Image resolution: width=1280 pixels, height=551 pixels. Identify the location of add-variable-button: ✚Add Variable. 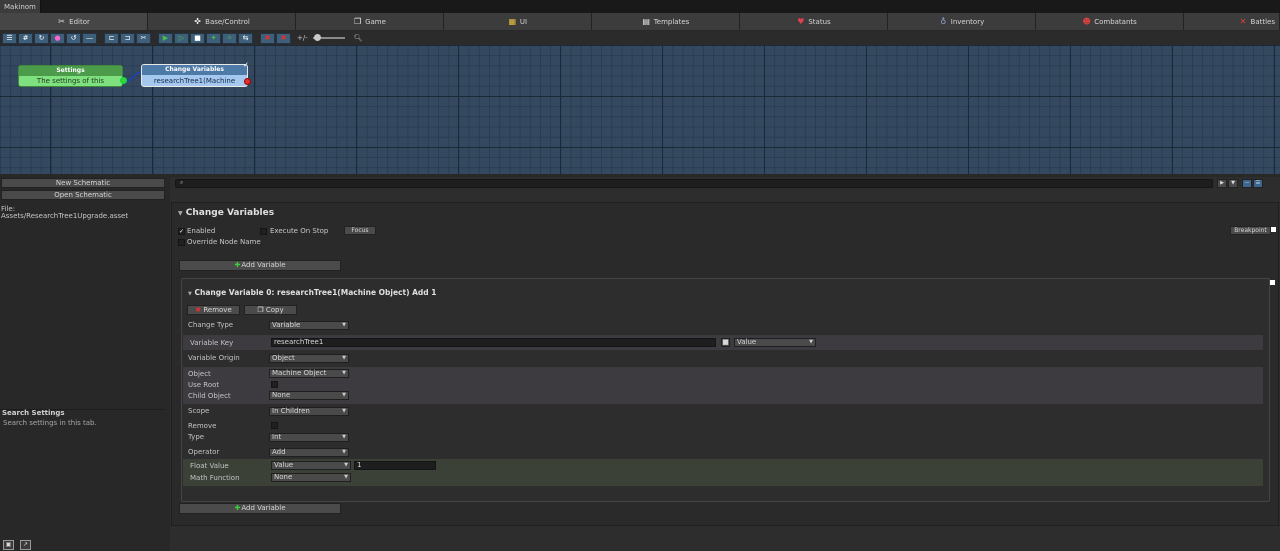
(260, 265).